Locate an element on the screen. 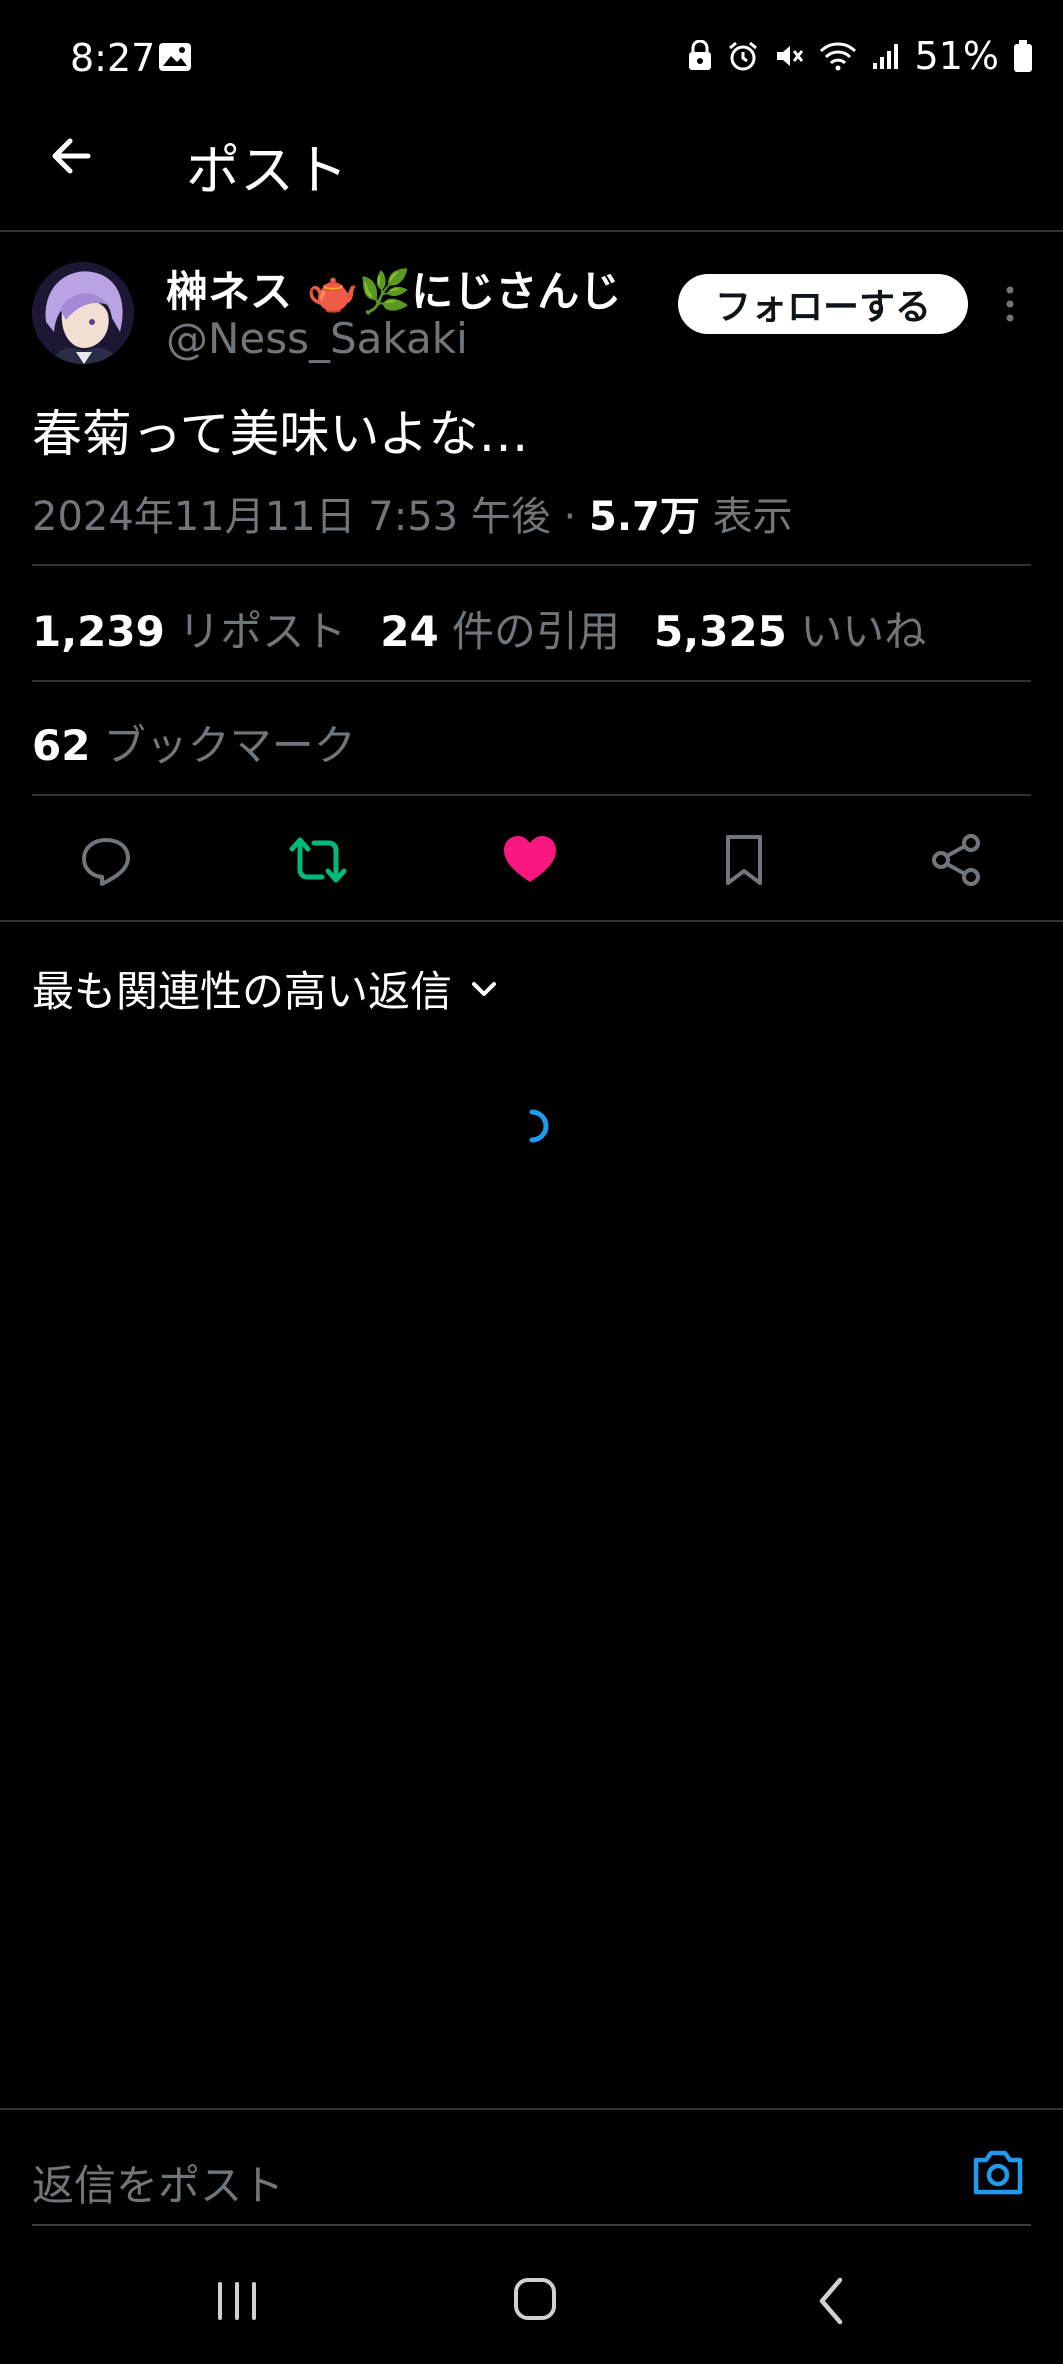  battery-icon is located at coordinates (1023, 56).